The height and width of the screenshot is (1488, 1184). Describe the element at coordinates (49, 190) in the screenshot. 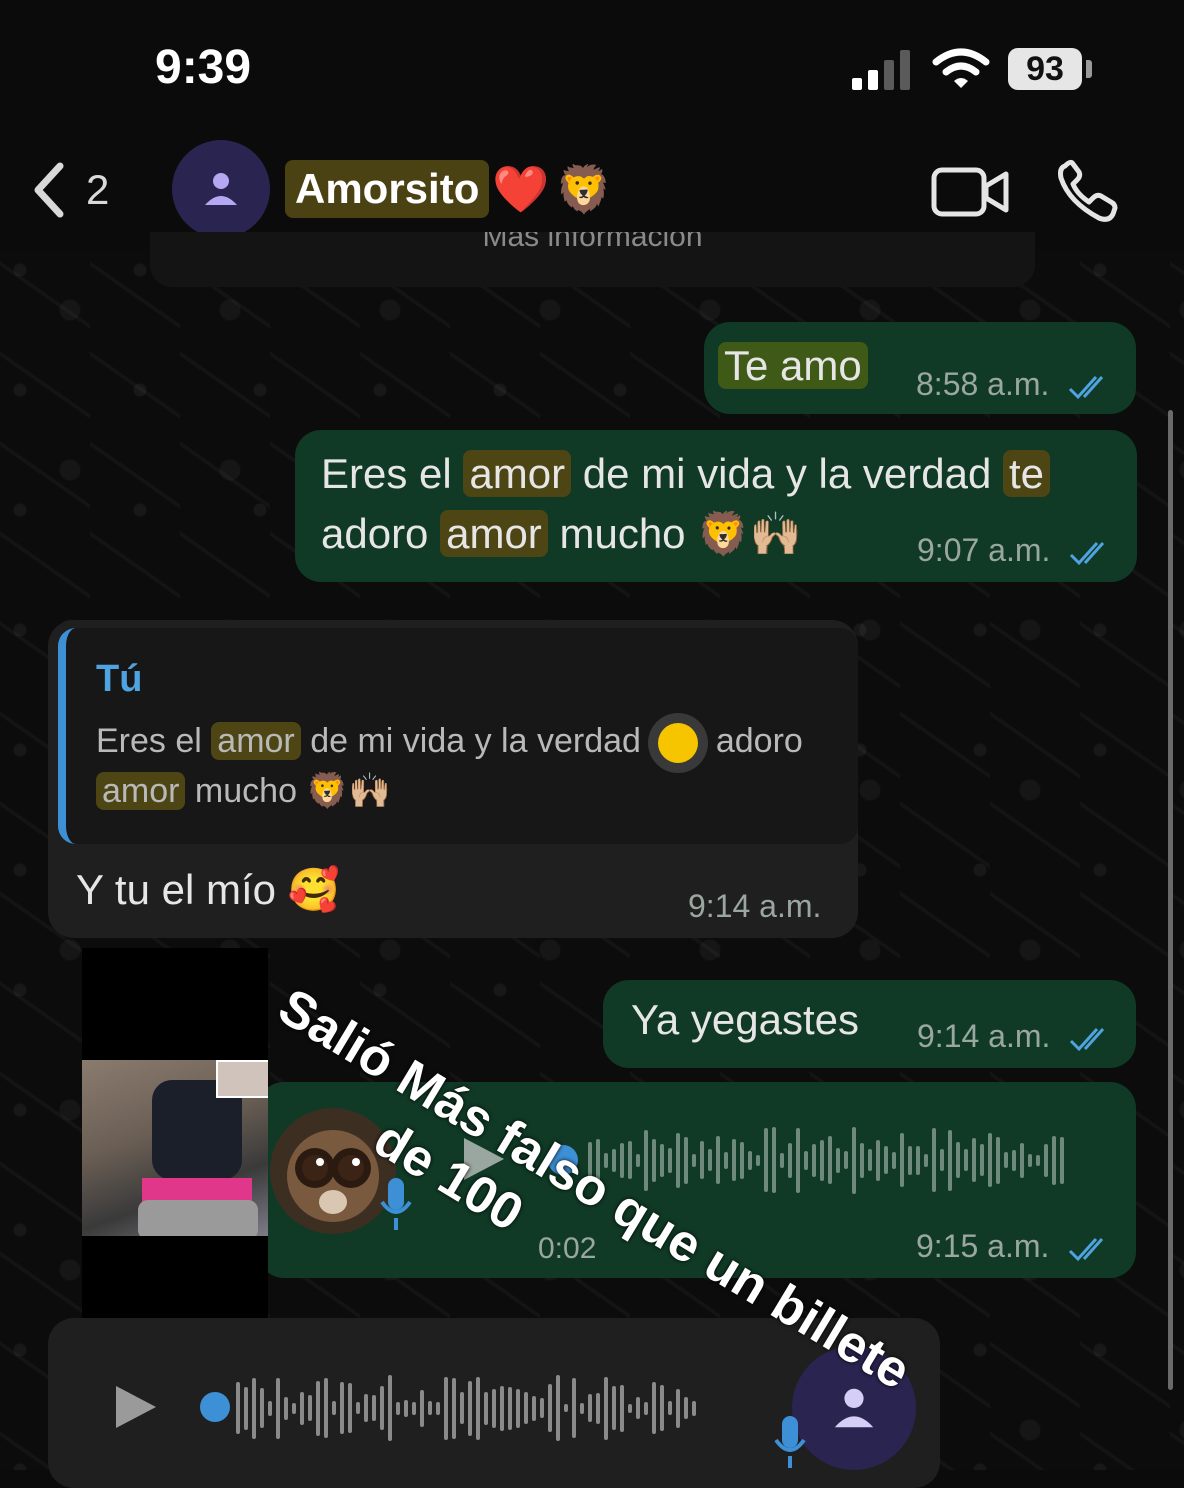

I see `back-chevron-icon` at that location.